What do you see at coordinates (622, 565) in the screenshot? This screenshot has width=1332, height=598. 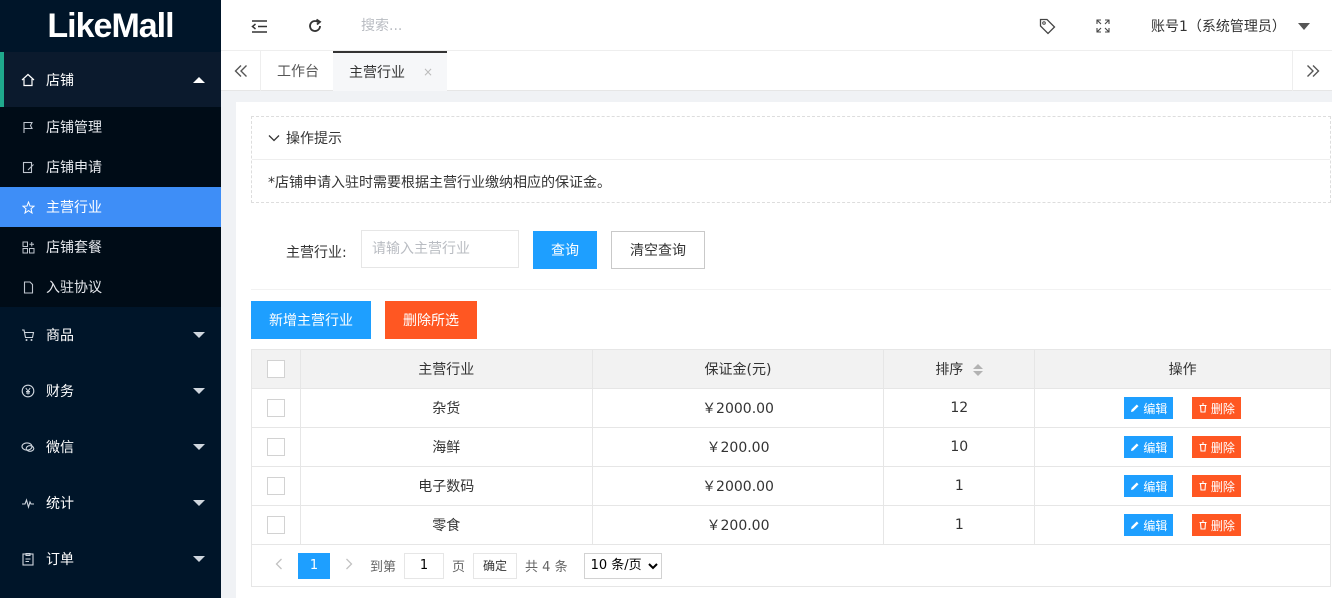 I see `page-size-select: 10 条/页` at bounding box center [622, 565].